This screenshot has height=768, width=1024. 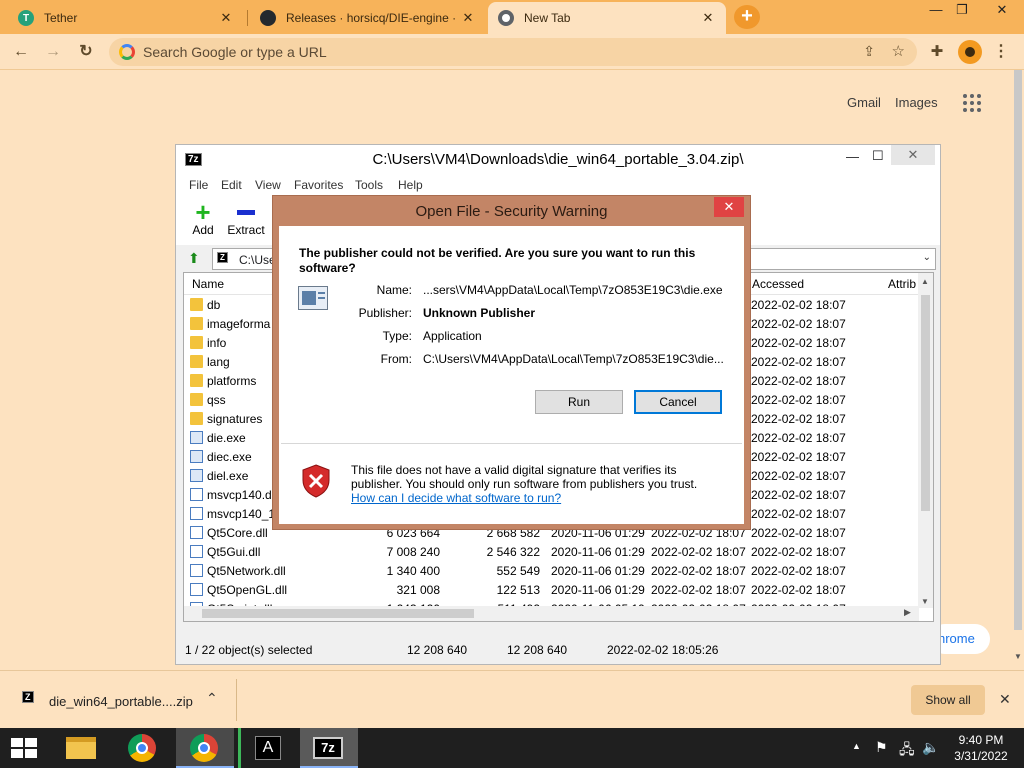 What do you see at coordinates (747, 17) in the screenshot?
I see `new-tab-button: +` at bounding box center [747, 17].